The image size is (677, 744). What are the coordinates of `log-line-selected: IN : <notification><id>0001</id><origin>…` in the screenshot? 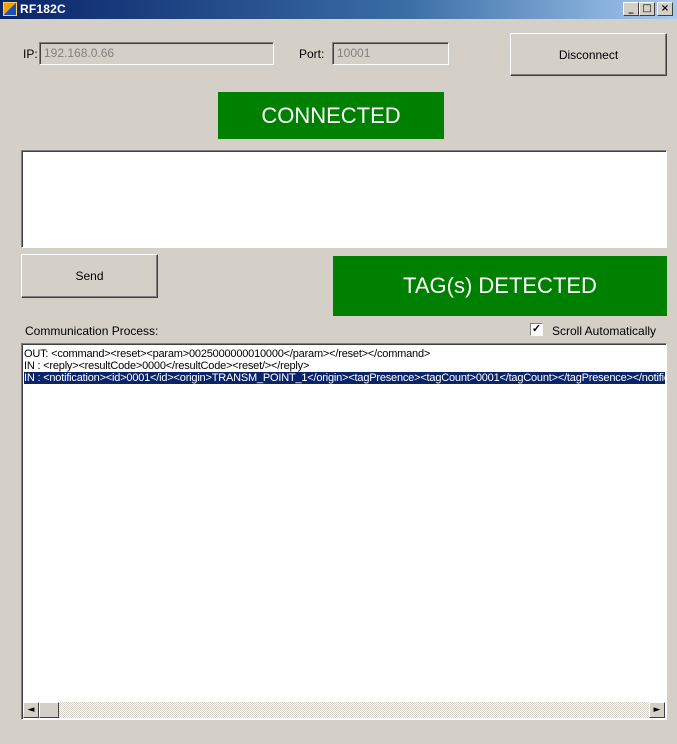 It's located at (344, 378).